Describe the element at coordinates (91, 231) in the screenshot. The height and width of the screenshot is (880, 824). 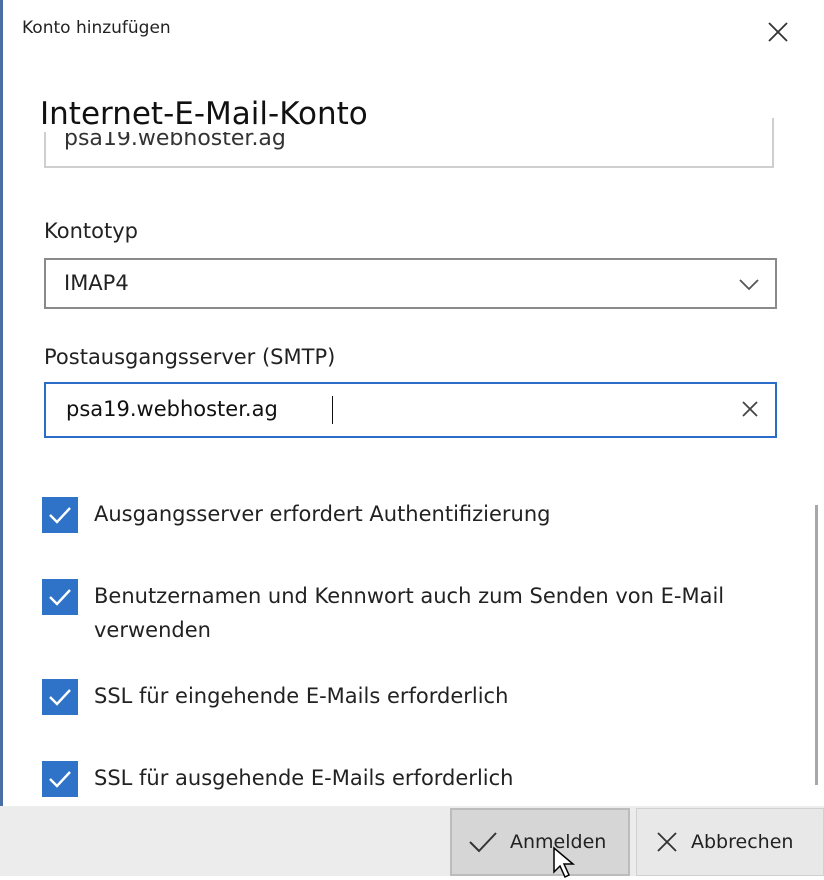
I see `account-type-label: Kontotyp` at that location.